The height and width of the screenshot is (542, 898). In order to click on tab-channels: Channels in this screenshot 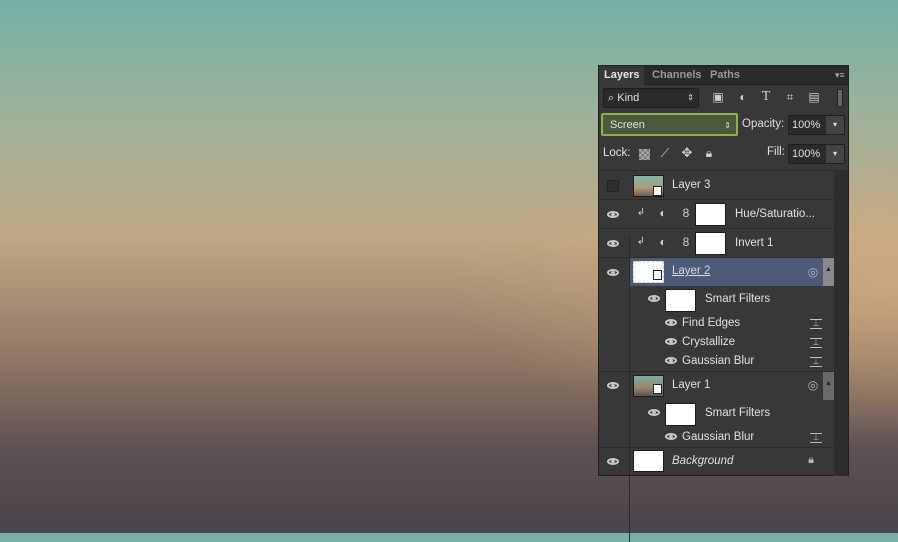, I will do `click(677, 75)`.